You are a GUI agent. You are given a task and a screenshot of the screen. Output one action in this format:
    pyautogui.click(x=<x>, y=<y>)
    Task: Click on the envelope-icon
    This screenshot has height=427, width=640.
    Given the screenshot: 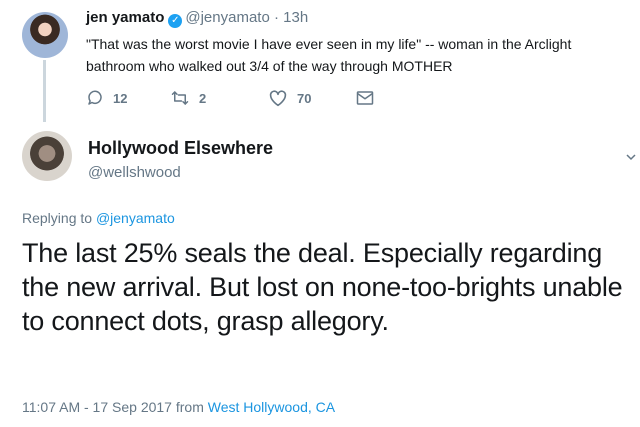 What is the action you would take?
    pyautogui.click(x=365, y=98)
    